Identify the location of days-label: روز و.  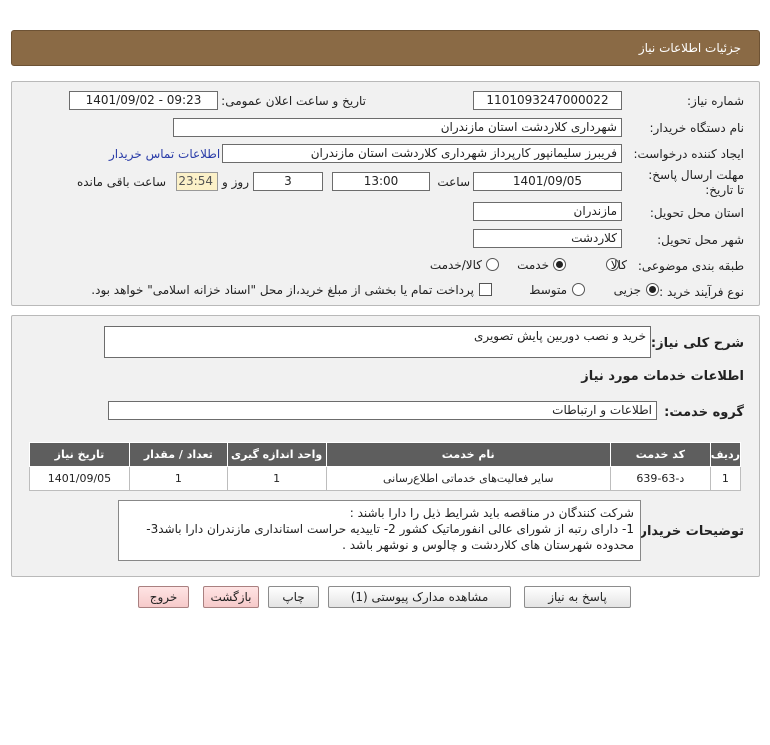
(235, 182).